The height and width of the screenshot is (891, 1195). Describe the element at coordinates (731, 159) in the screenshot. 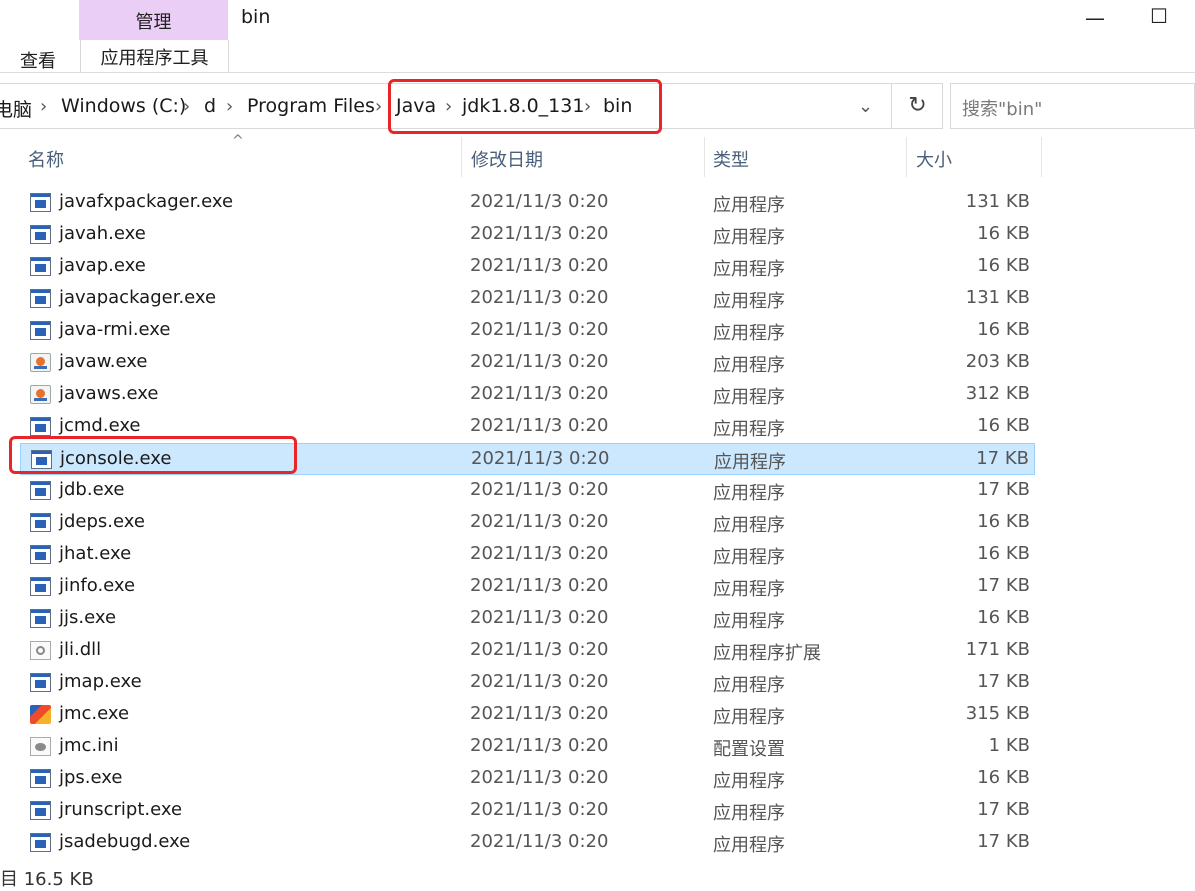

I see `column-header-type: 类型` at that location.